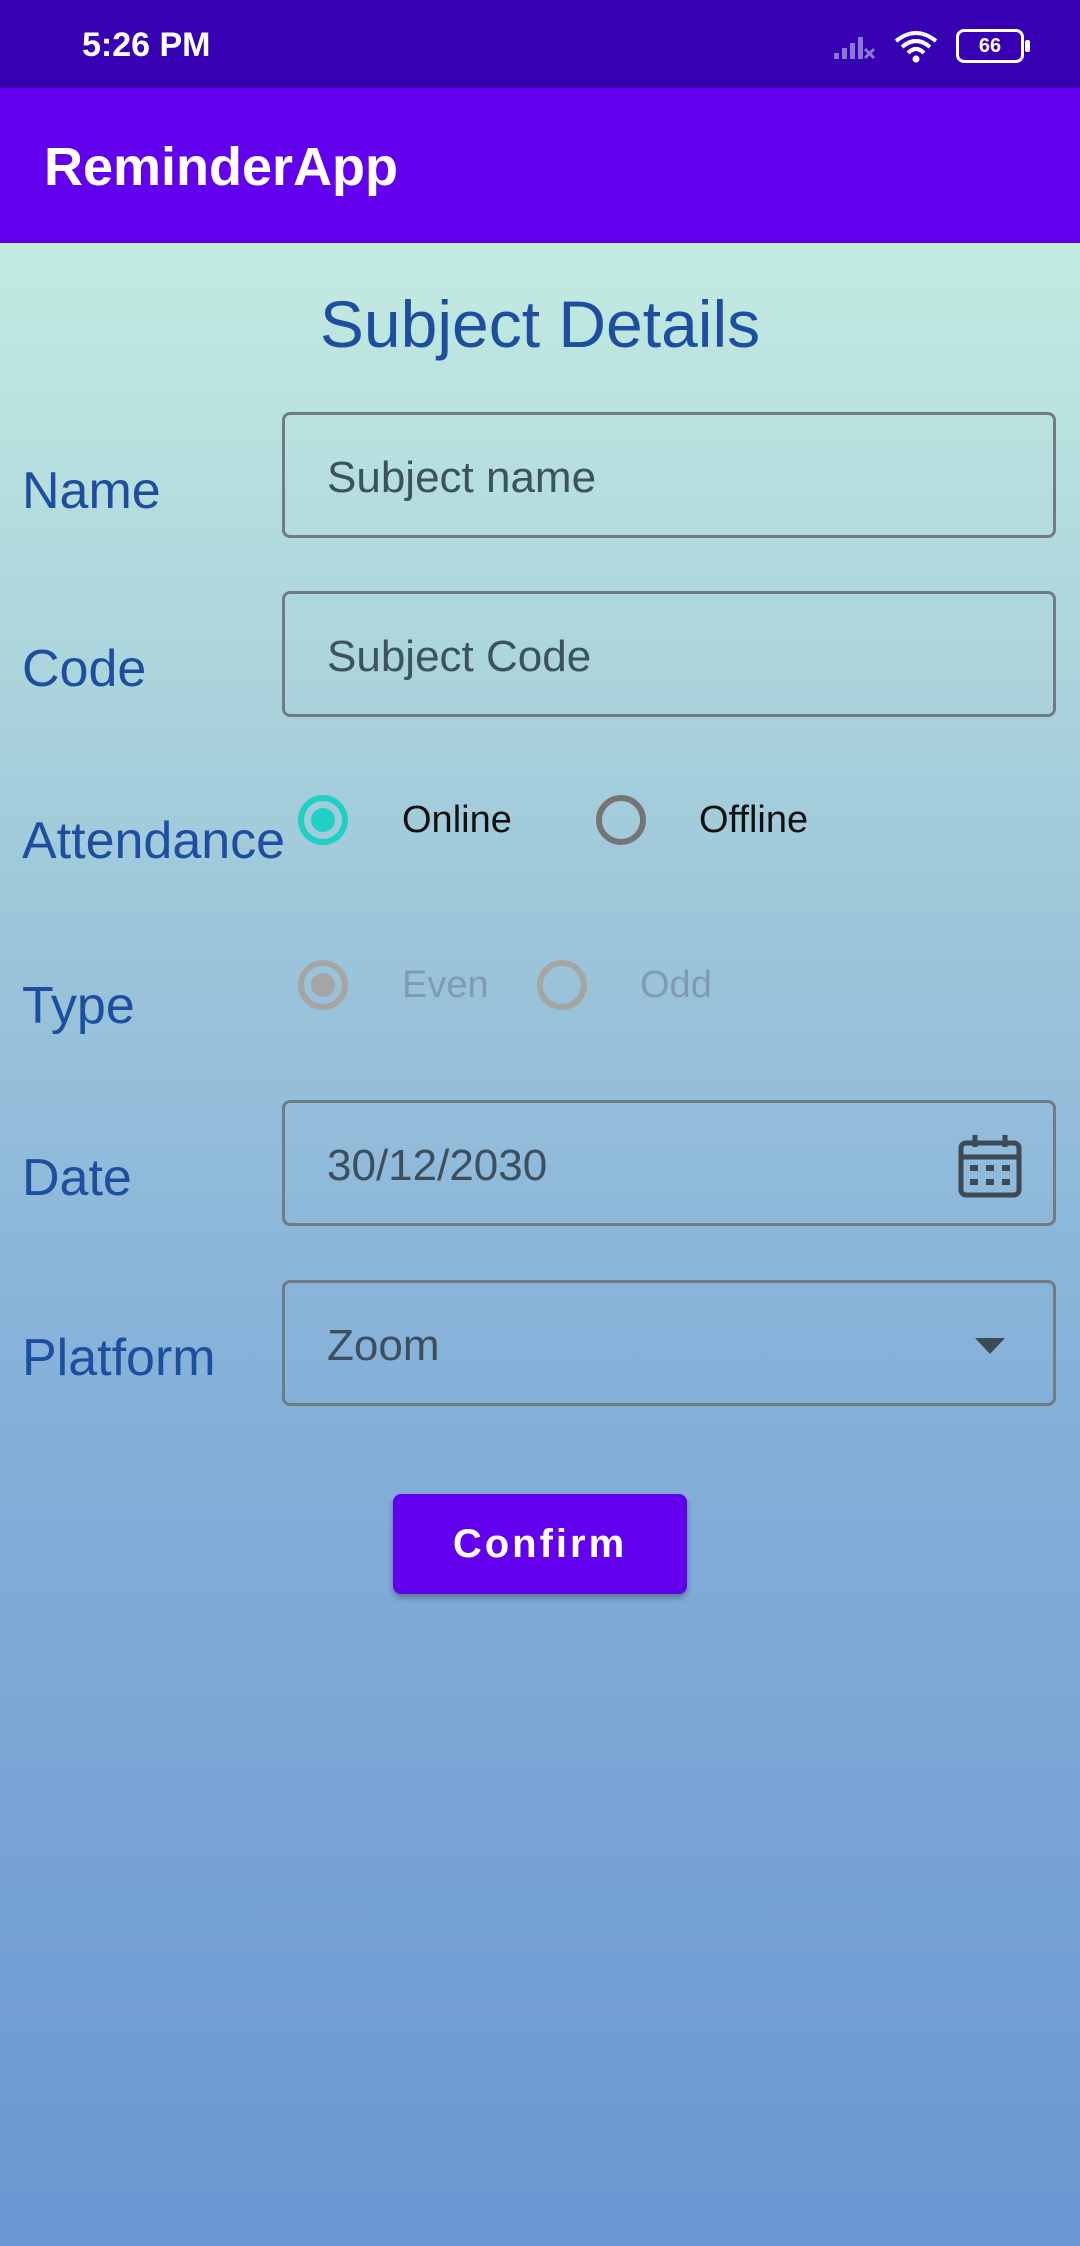  What do you see at coordinates (154, 841) in the screenshot?
I see `attendance-label: Attendance` at bounding box center [154, 841].